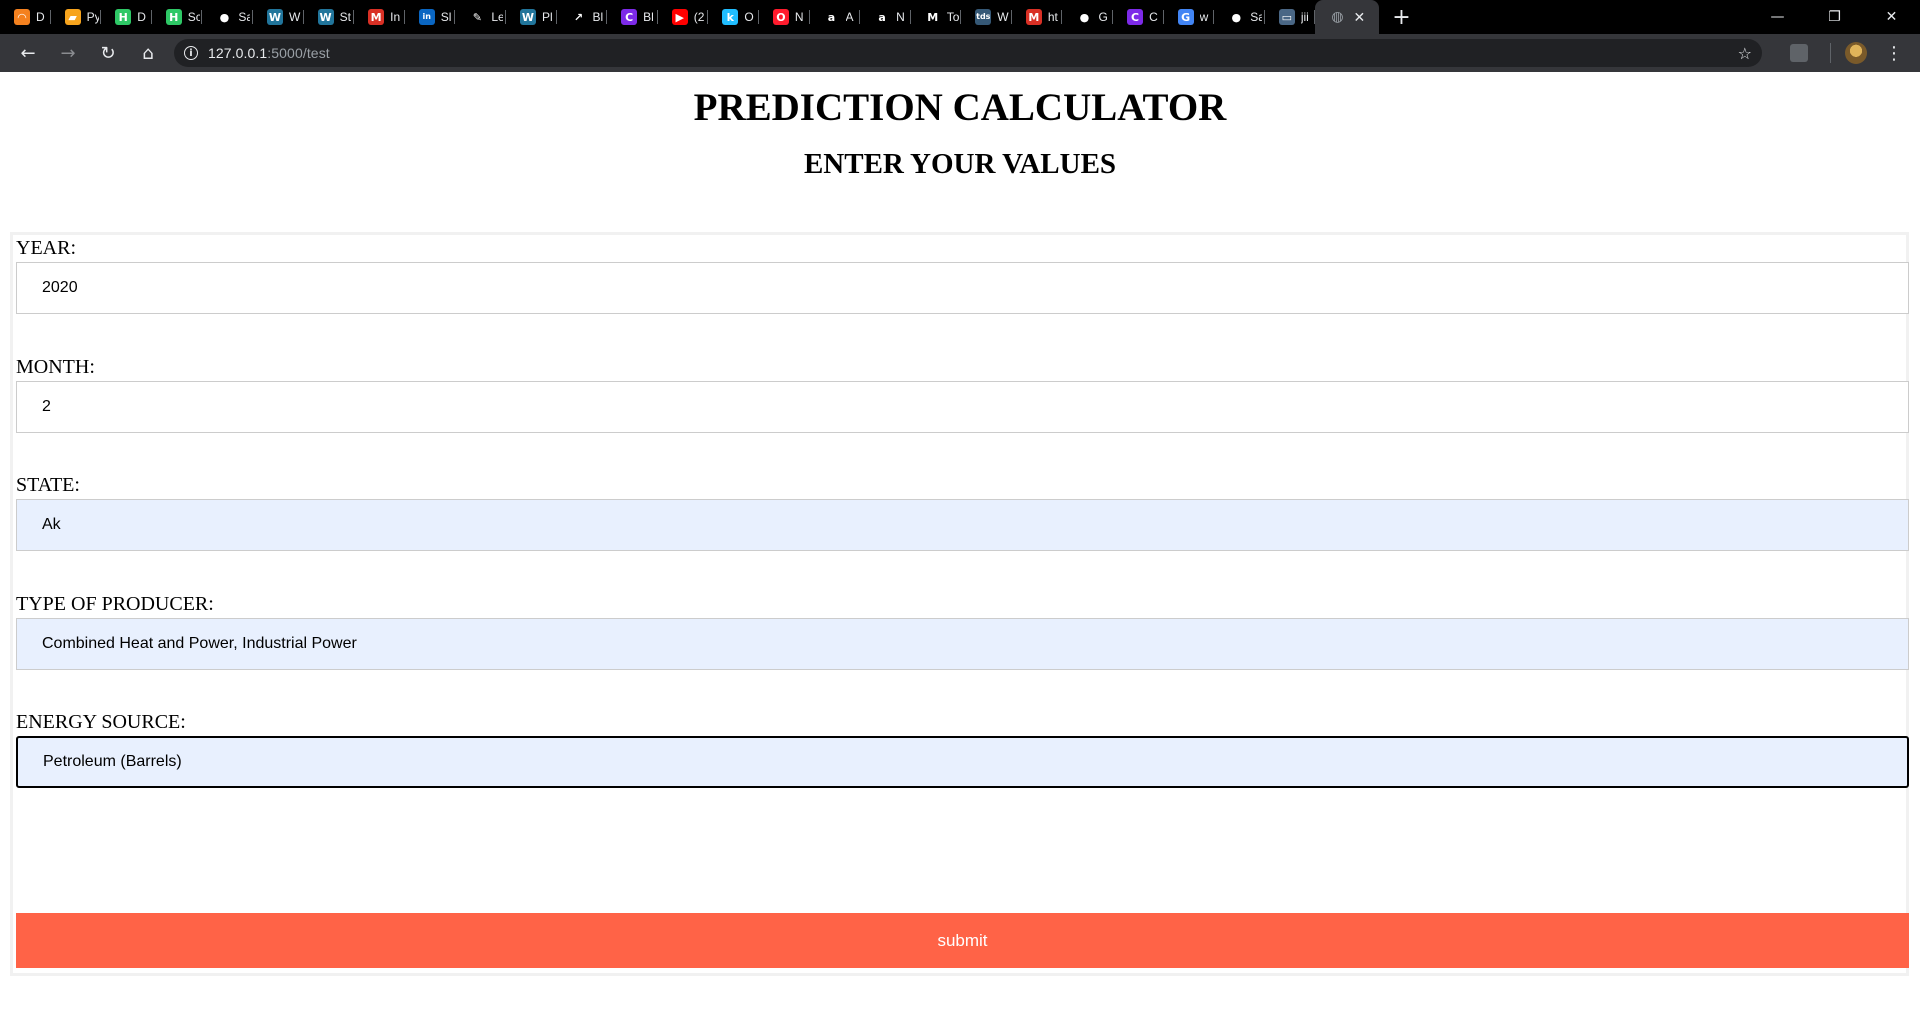 The image size is (1920, 1030). I want to click on producer-type-input, so click(962, 644).